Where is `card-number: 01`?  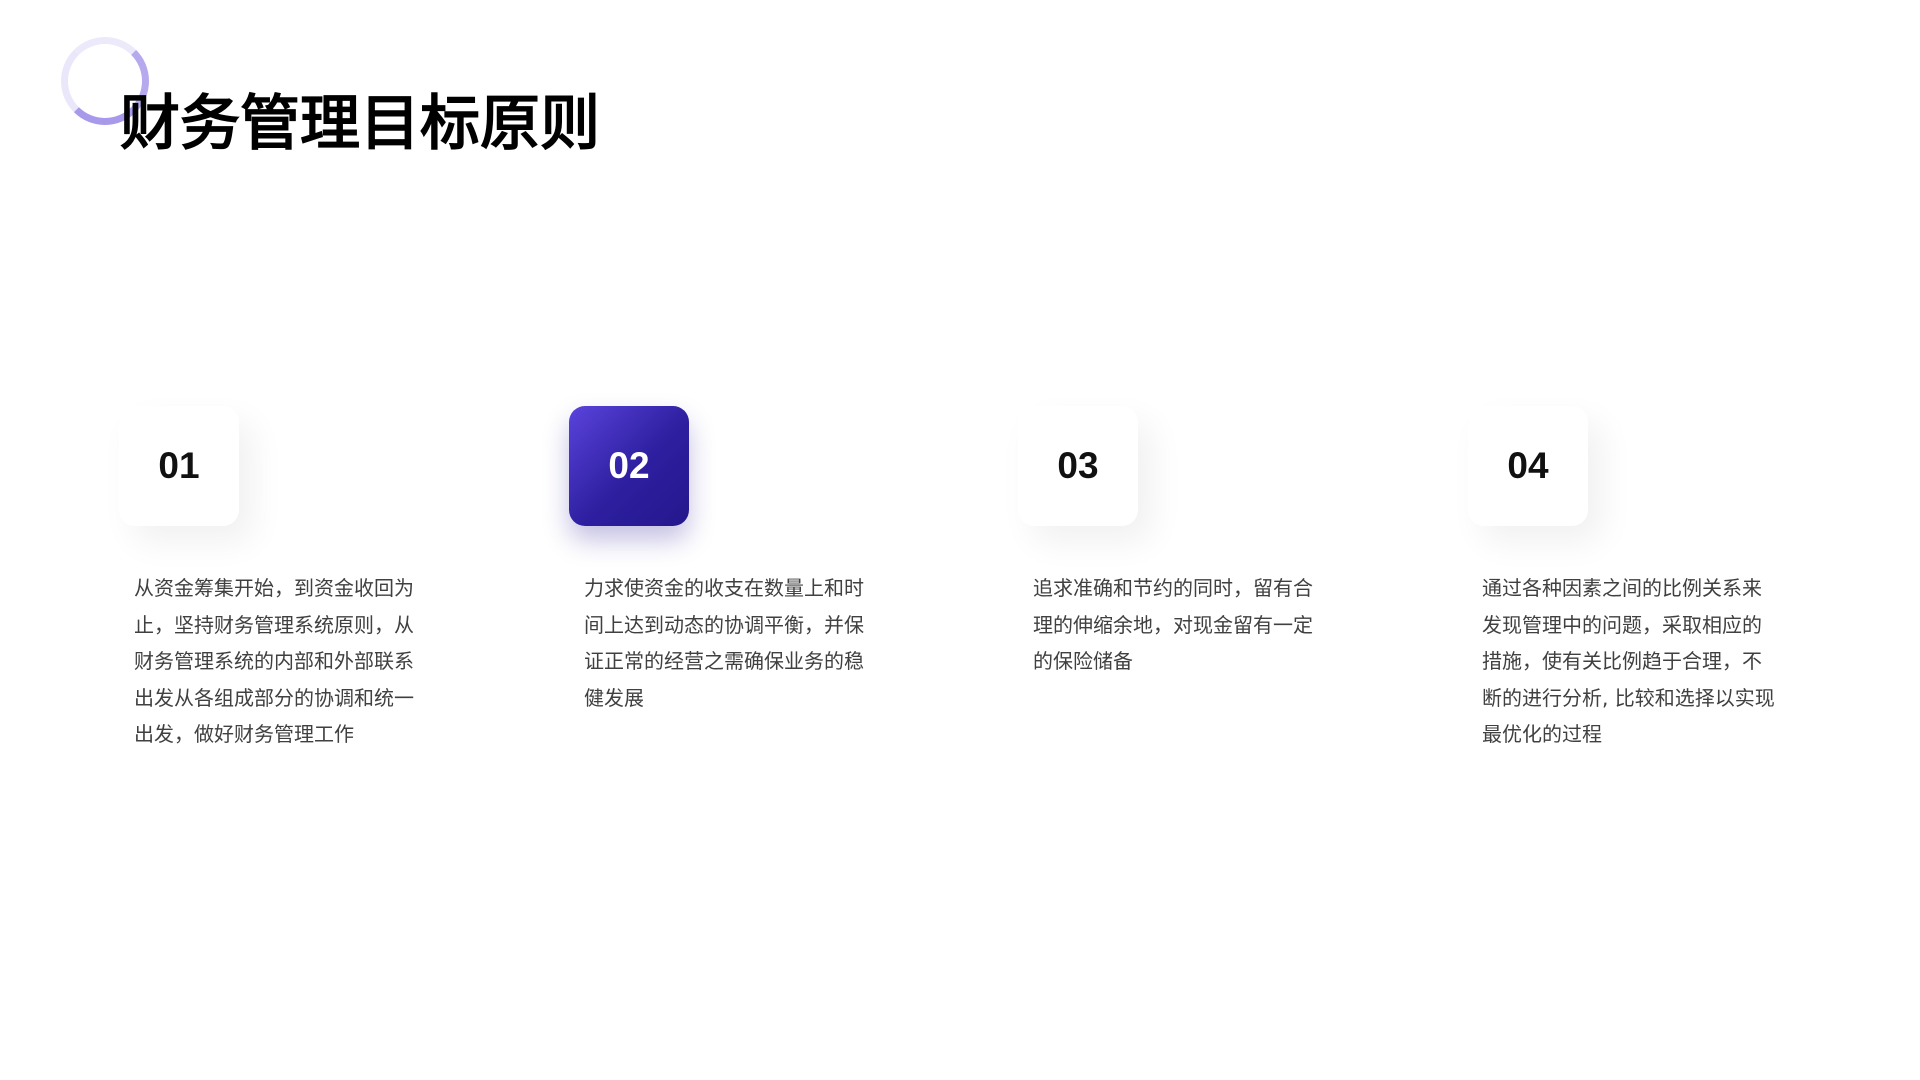 card-number: 01 is located at coordinates (179, 465).